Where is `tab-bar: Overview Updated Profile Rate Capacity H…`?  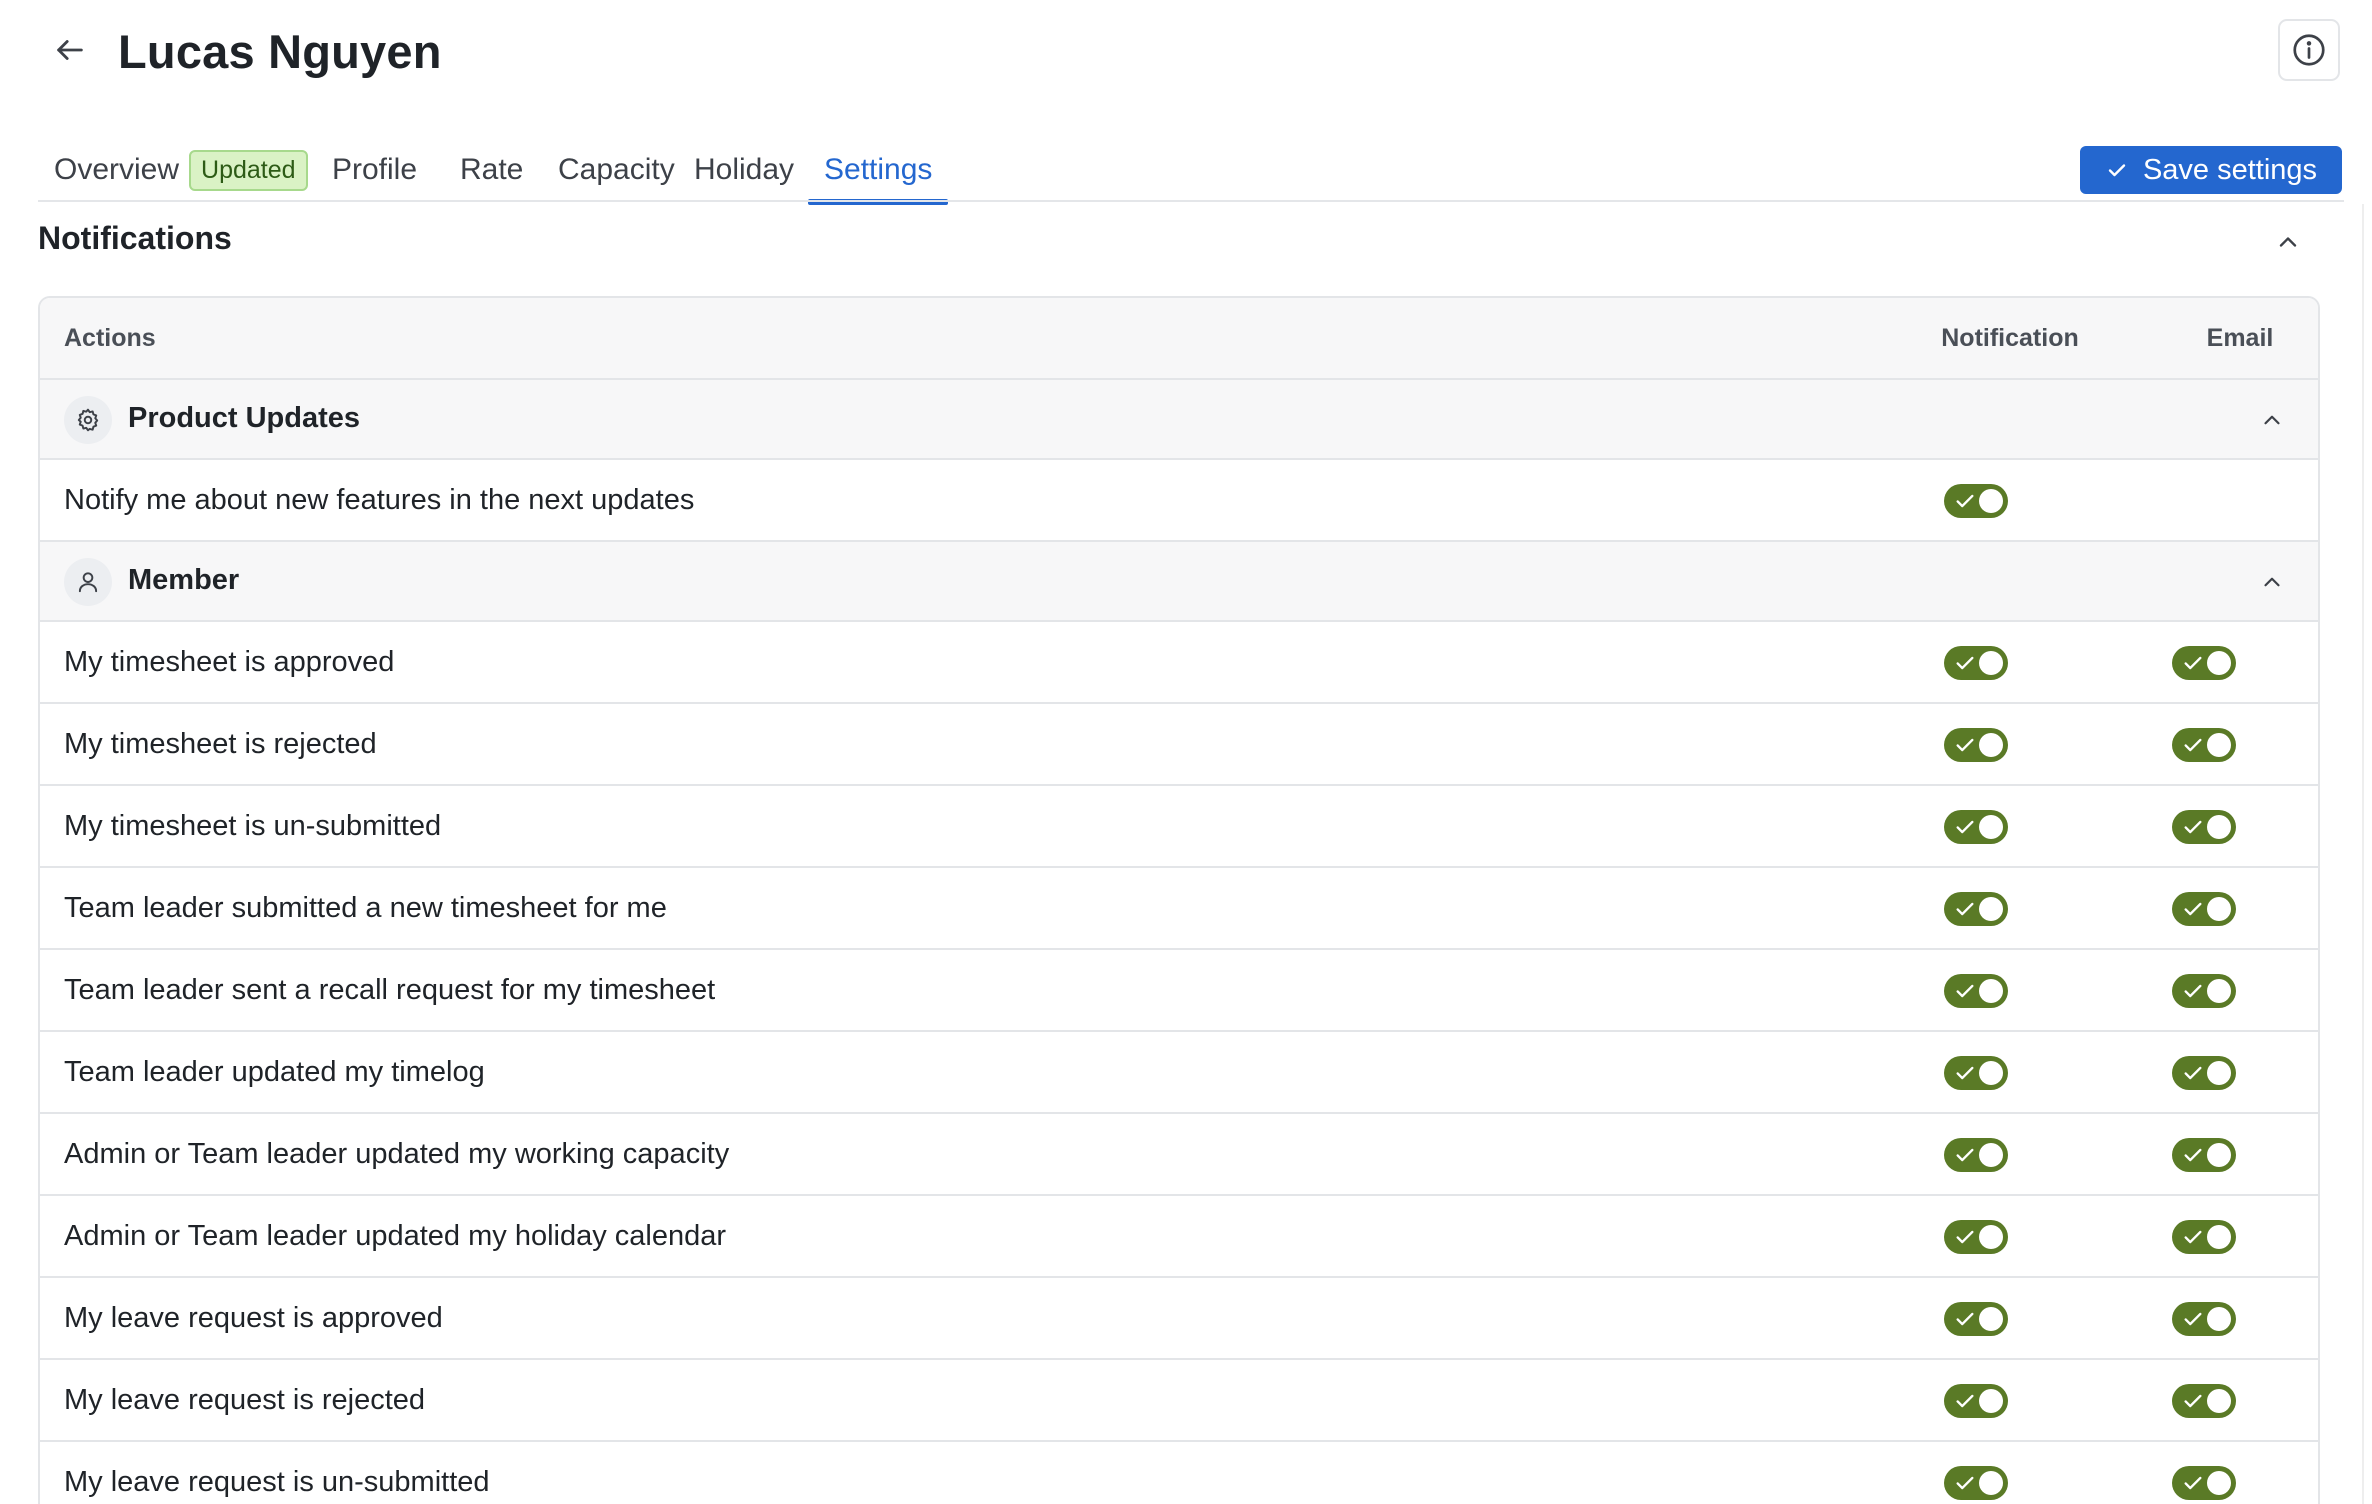
tab-bar: Overview Updated Profile Rate Capacity H… is located at coordinates (1205, 171).